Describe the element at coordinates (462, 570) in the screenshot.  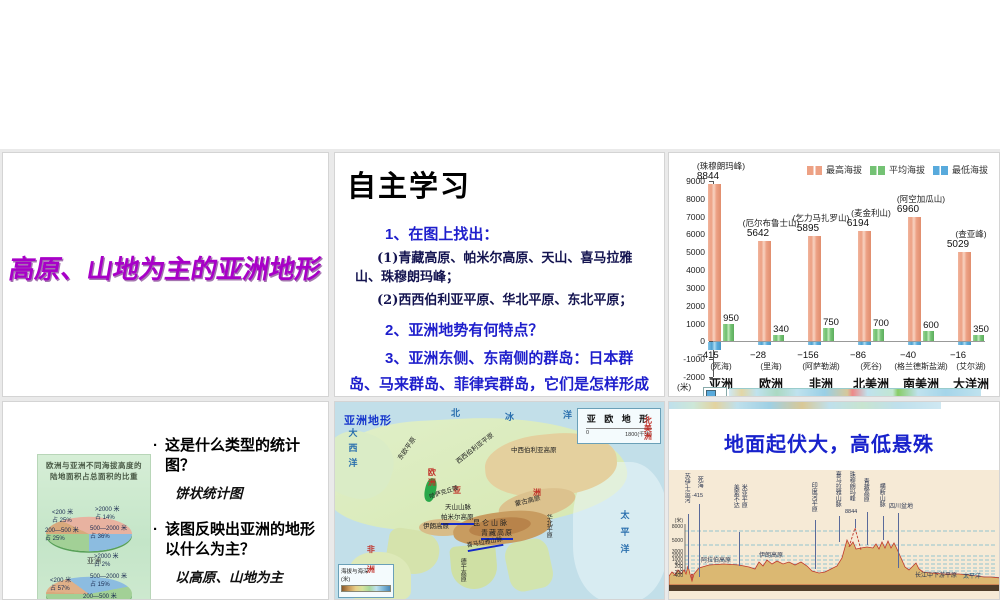
I see `map-label: 德干高原` at that location.